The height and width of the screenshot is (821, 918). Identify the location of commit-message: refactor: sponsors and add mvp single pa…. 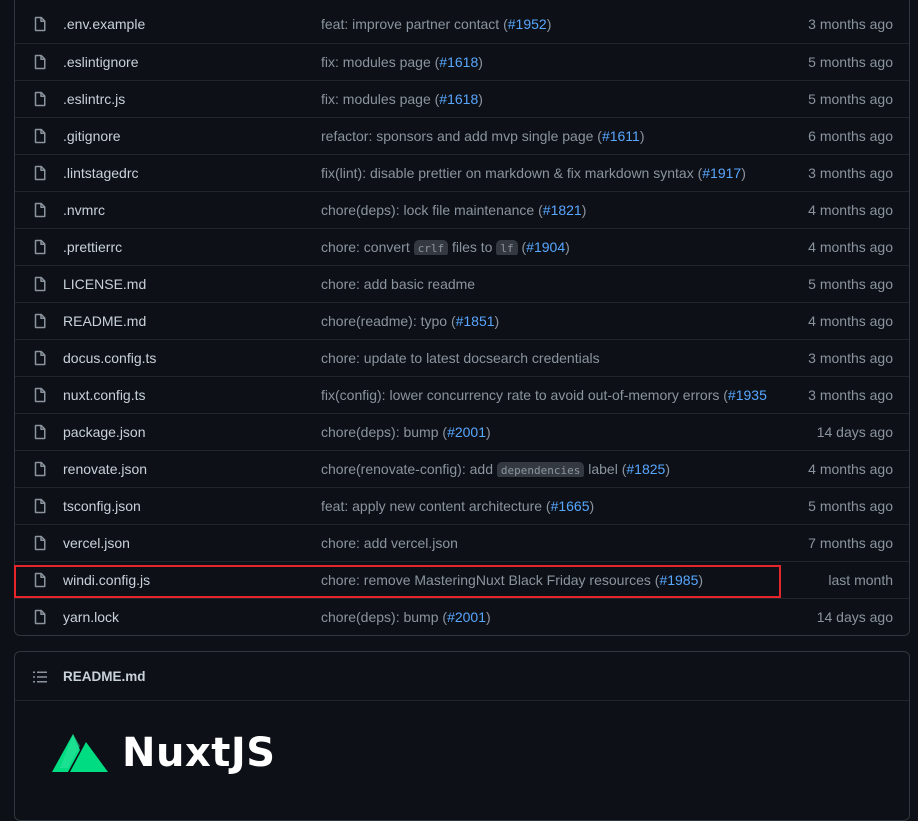
(552, 136).